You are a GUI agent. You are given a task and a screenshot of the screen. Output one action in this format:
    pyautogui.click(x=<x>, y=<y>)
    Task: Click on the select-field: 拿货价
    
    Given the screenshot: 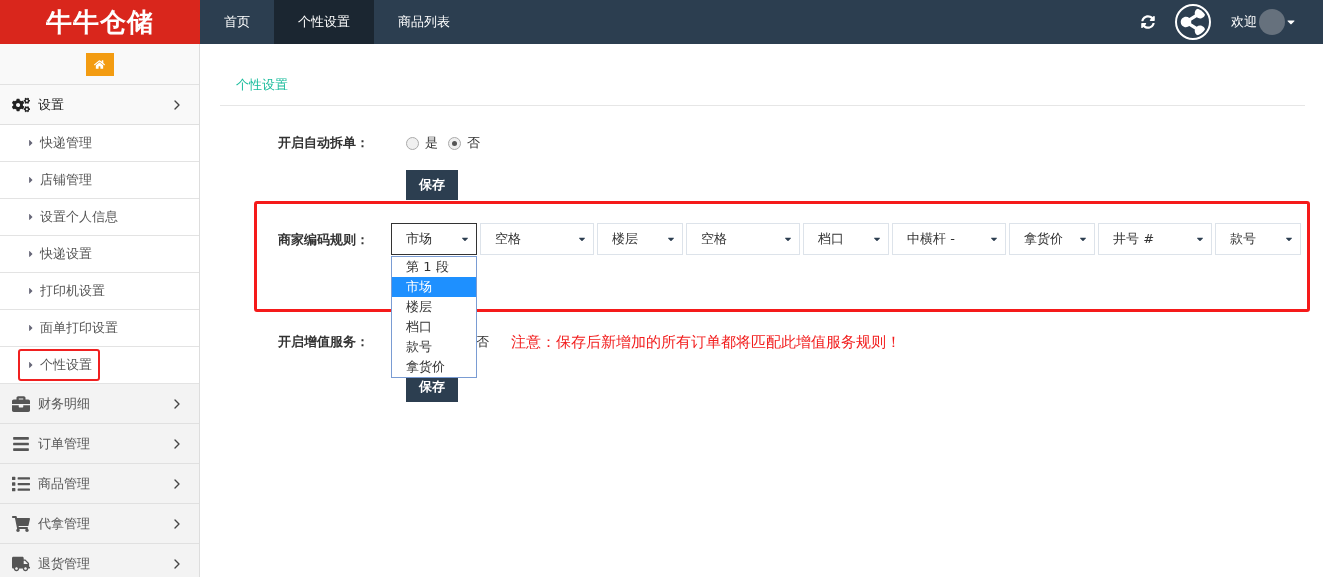 What is the action you would take?
    pyautogui.click(x=1052, y=239)
    